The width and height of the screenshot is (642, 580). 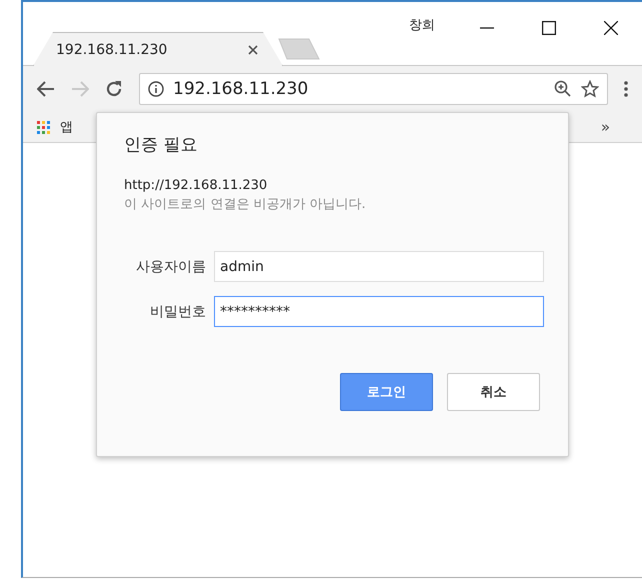 I want to click on address-bar: 192.168.11.230, so click(x=373, y=89).